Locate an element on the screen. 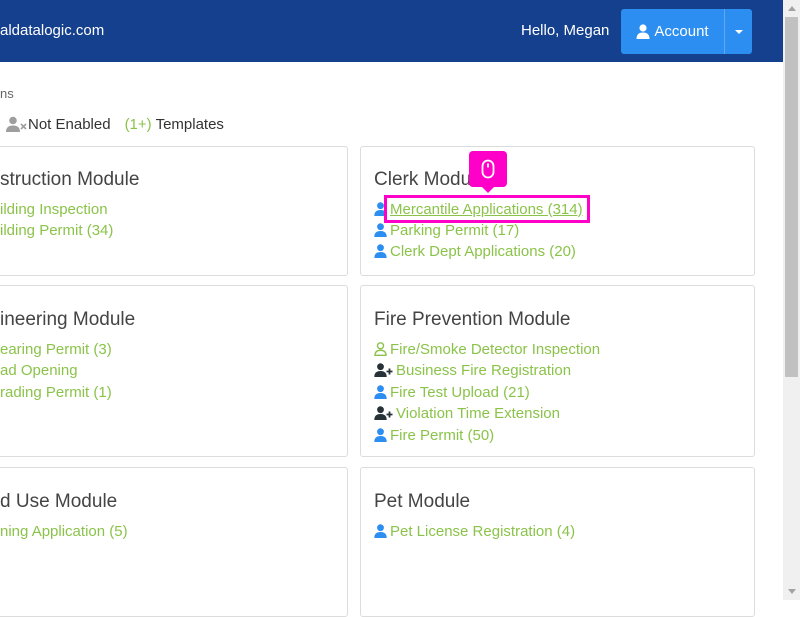  pet-module-title: Pet Module is located at coordinates (422, 501).